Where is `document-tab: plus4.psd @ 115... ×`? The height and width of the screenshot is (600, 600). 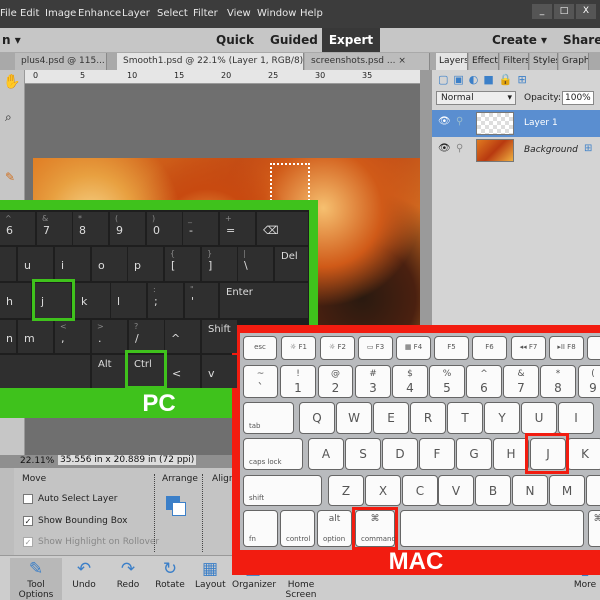 document-tab: plus4.psd @ 115... × is located at coordinates (61, 61).